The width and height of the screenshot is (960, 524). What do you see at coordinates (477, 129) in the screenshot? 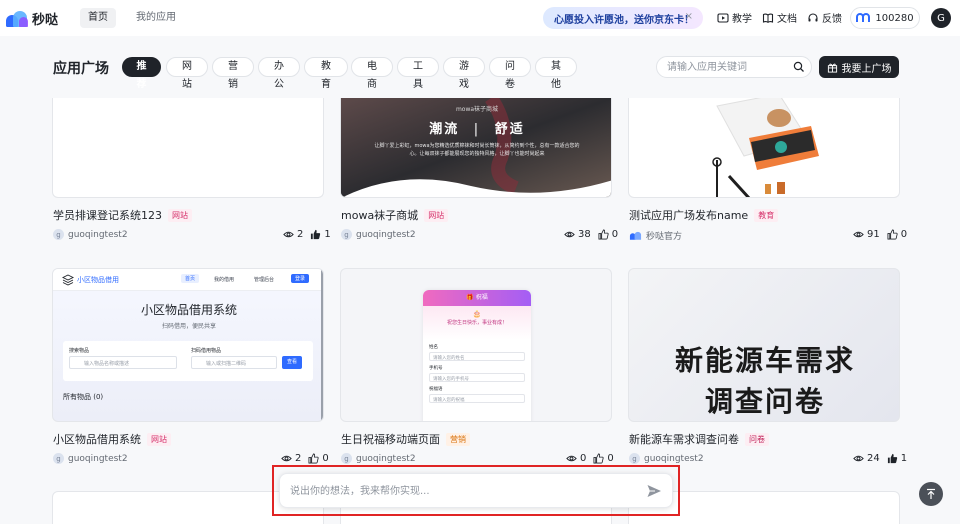
I see `mowa-headline: 潮流 | 舒适` at bounding box center [477, 129].